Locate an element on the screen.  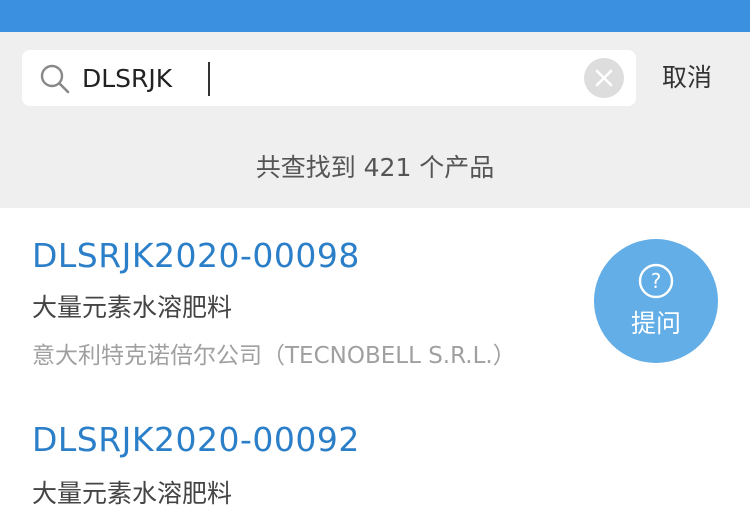
clear-icon is located at coordinates (604, 78).